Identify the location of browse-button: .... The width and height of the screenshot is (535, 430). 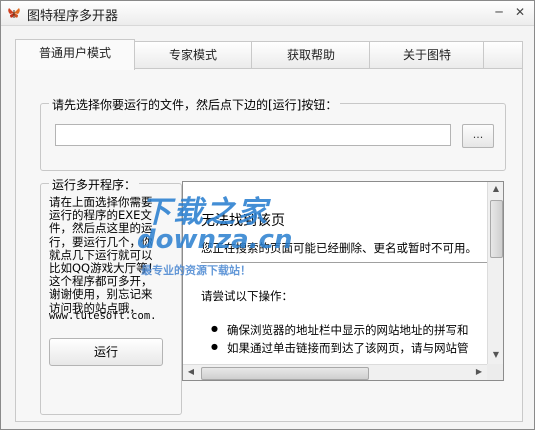
(478, 136).